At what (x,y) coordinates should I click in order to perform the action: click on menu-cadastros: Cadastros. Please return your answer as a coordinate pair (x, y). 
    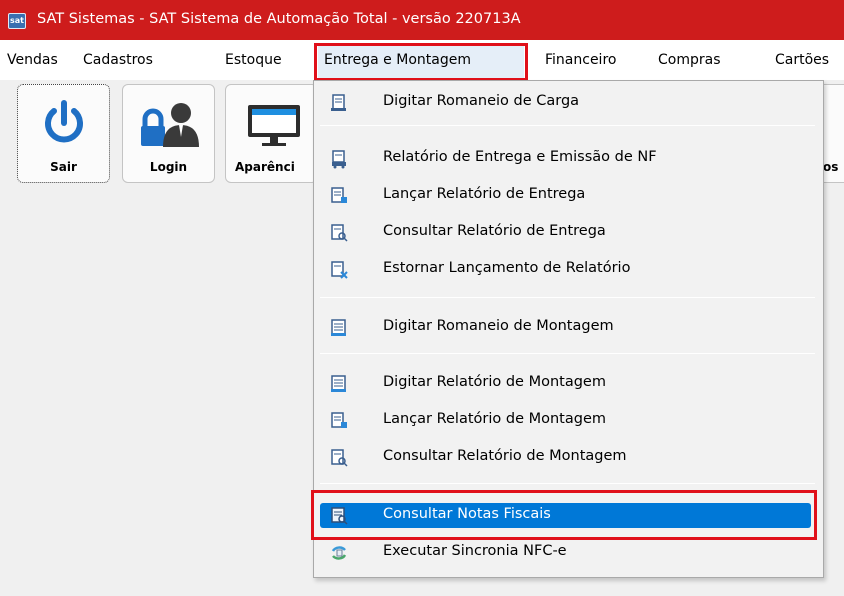
    Looking at the image, I should click on (118, 60).